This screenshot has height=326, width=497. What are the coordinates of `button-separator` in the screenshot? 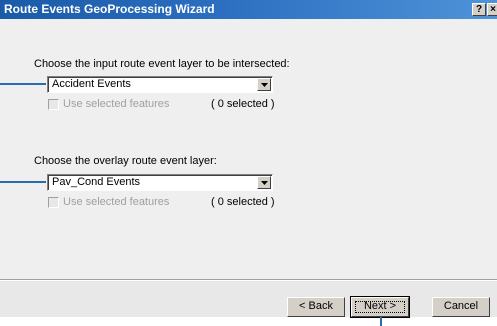 It's located at (248, 280).